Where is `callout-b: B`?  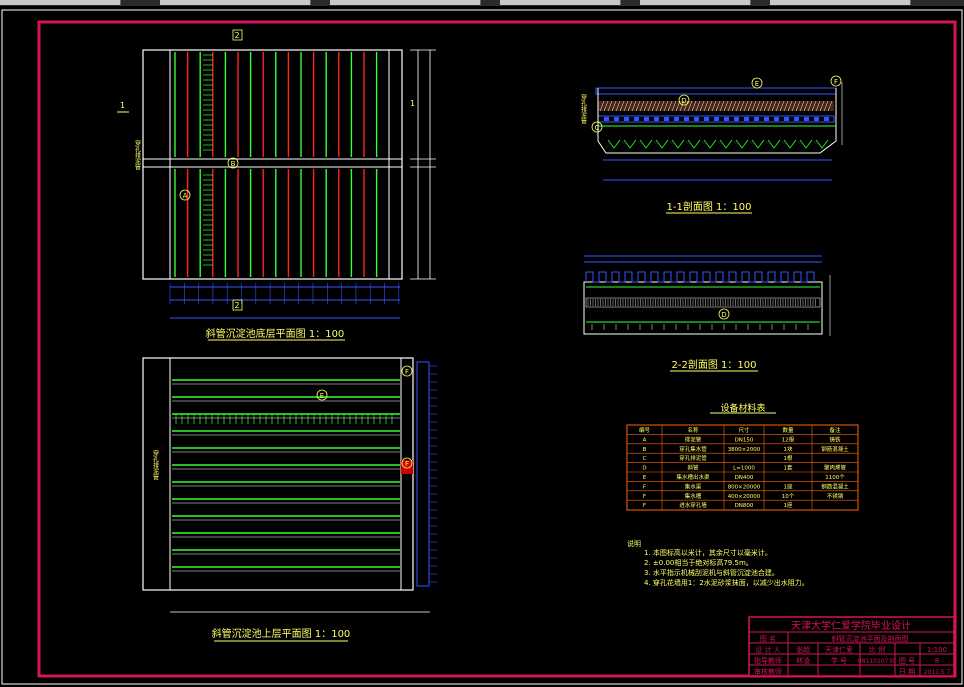
callout-b: B is located at coordinates (233, 164).